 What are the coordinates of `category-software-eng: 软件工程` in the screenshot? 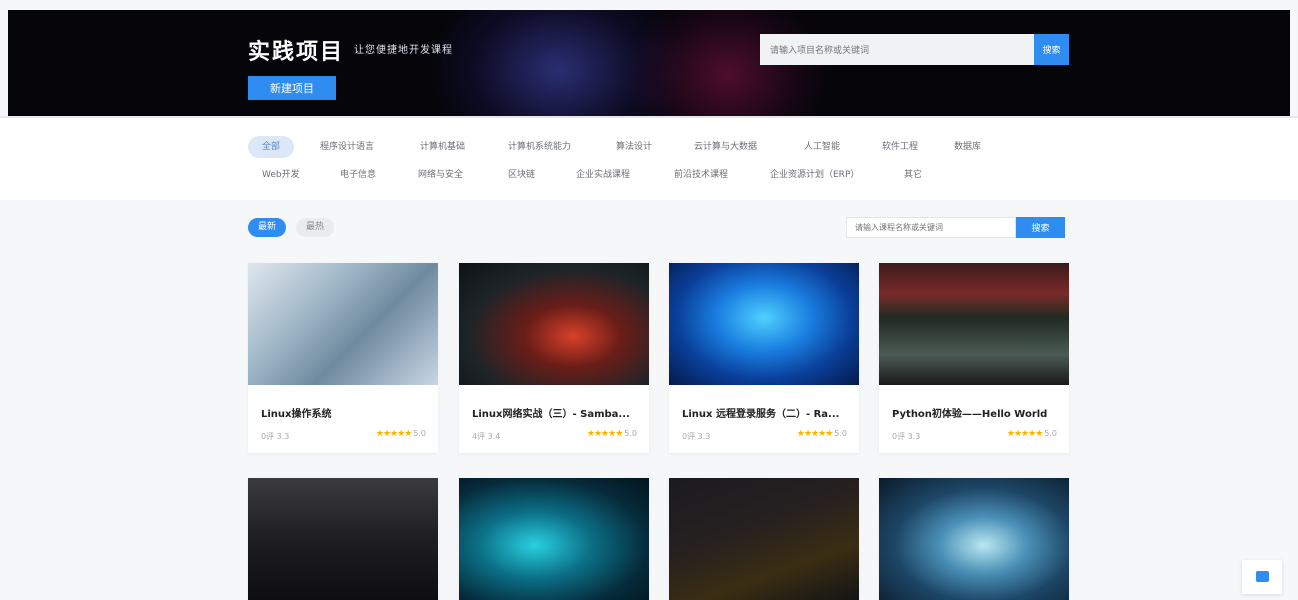 It's located at (900, 147).